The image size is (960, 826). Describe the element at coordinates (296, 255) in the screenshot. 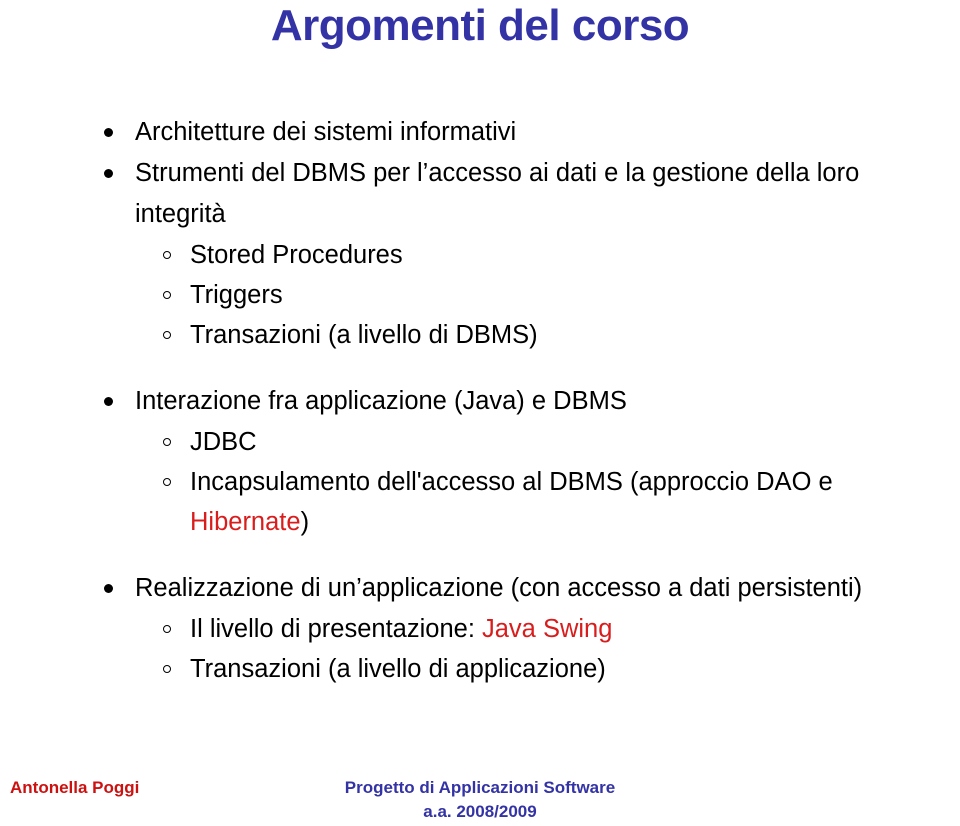

I see `list-item-label: Stored Procedures` at that location.